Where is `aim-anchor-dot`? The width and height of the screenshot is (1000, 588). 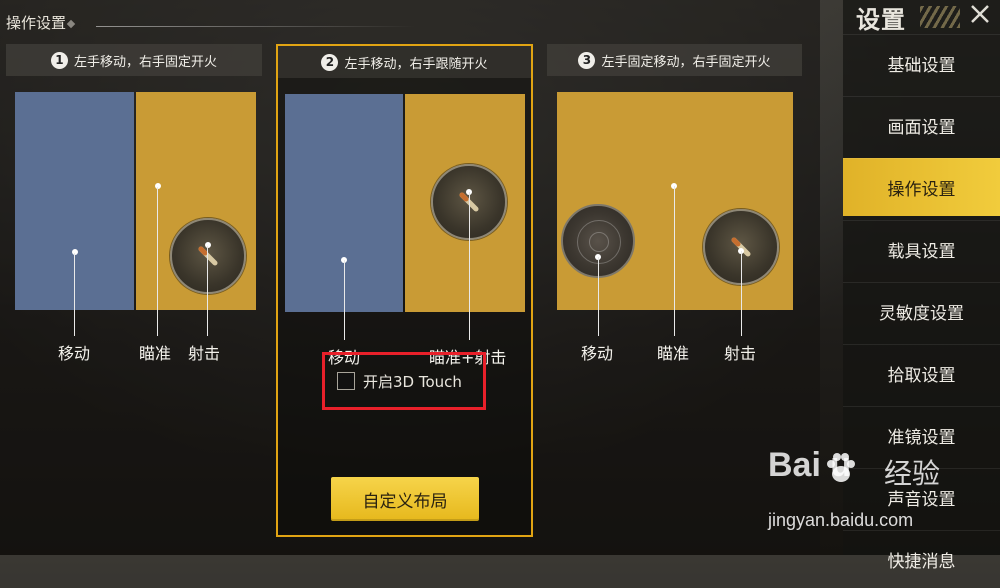 aim-anchor-dot is located at coordinates (158, 186).